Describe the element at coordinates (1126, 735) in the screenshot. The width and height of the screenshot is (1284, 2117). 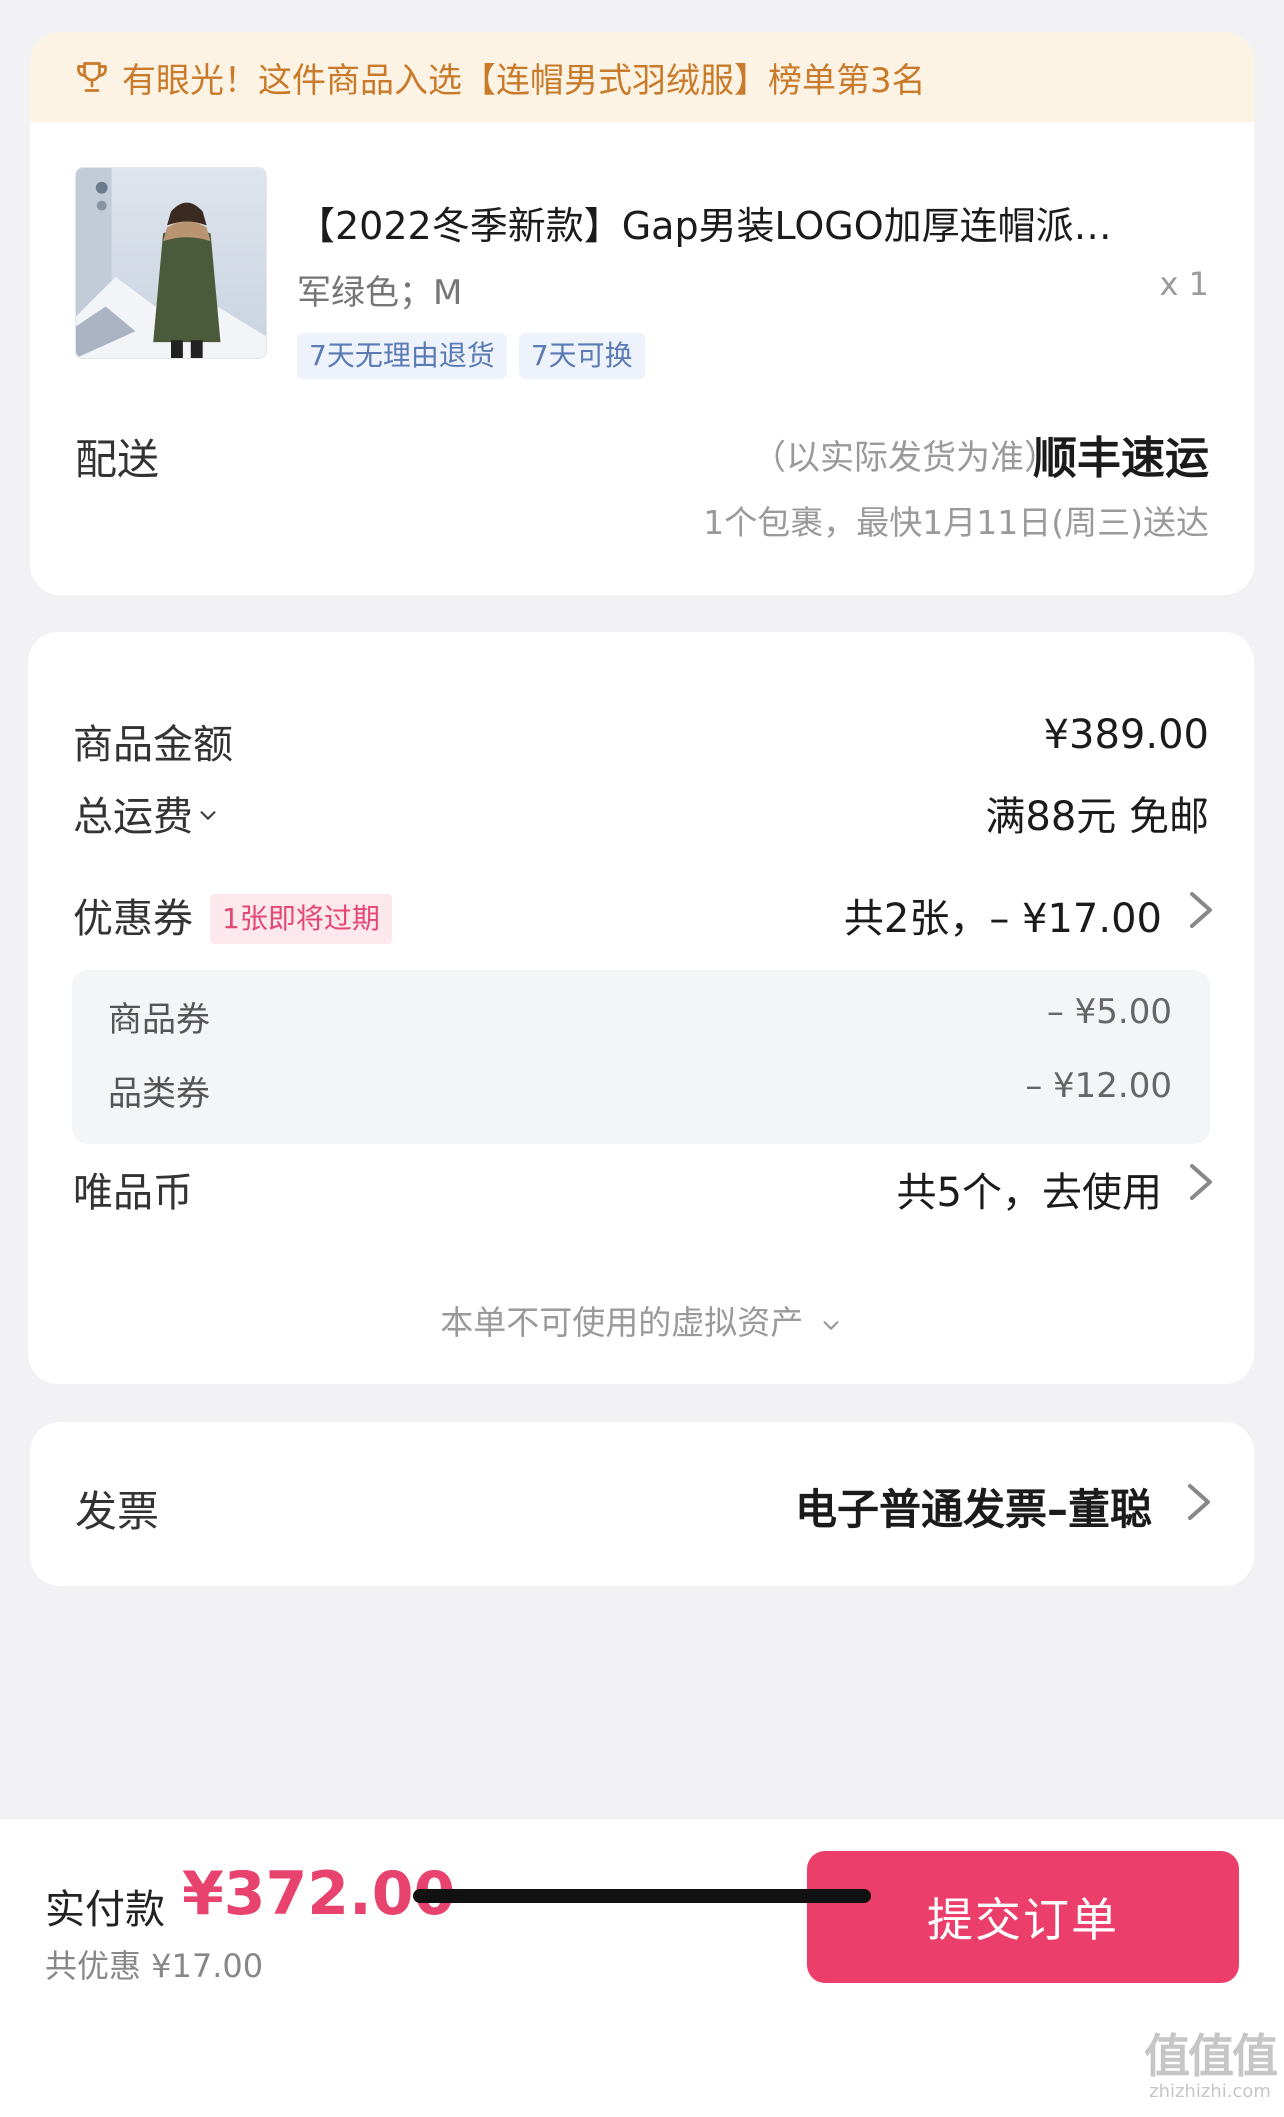
I see `goods-amount-value: ¥389.00` at that location.